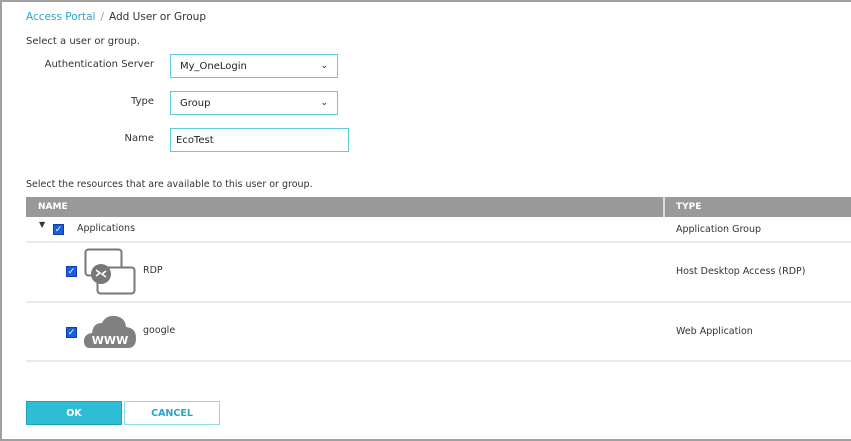 The width and height of the screenshot is (851, 441). I want to click on table-row: ▼ ✓ Applications Application Group, so click(438, 230).